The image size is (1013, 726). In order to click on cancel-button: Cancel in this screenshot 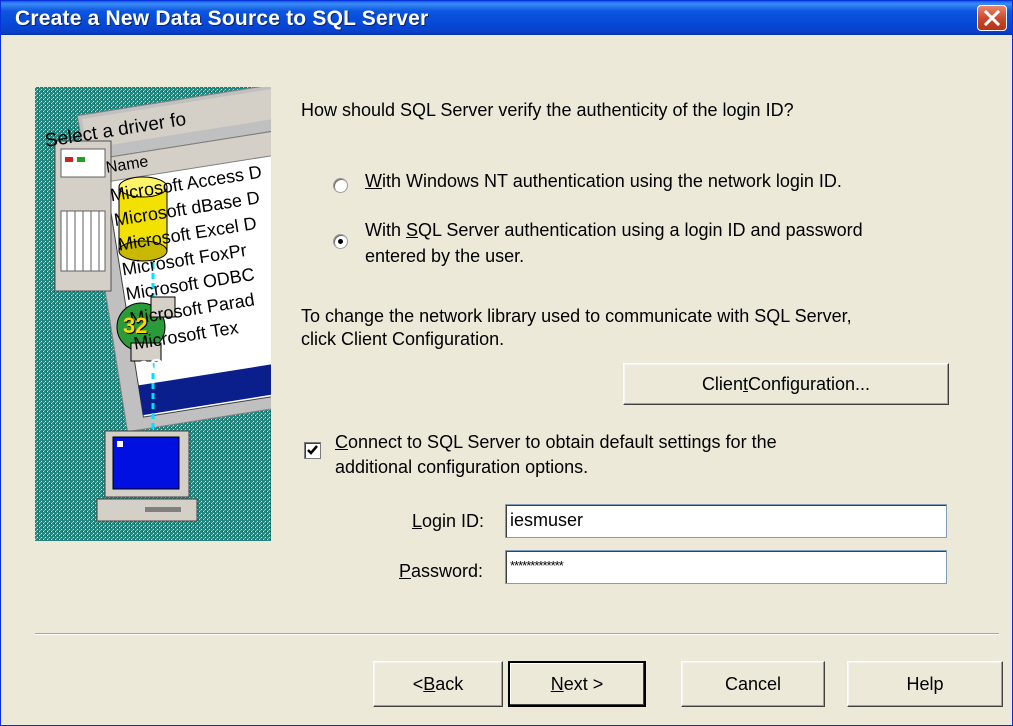, I will do `click(753, 684)`.